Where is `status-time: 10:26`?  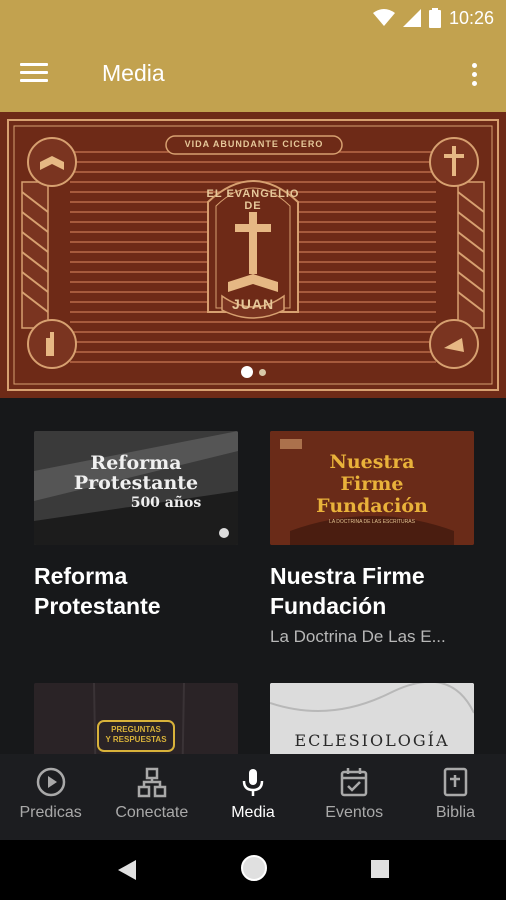 status-time: 10:26 is located at coordinates (471, 17).